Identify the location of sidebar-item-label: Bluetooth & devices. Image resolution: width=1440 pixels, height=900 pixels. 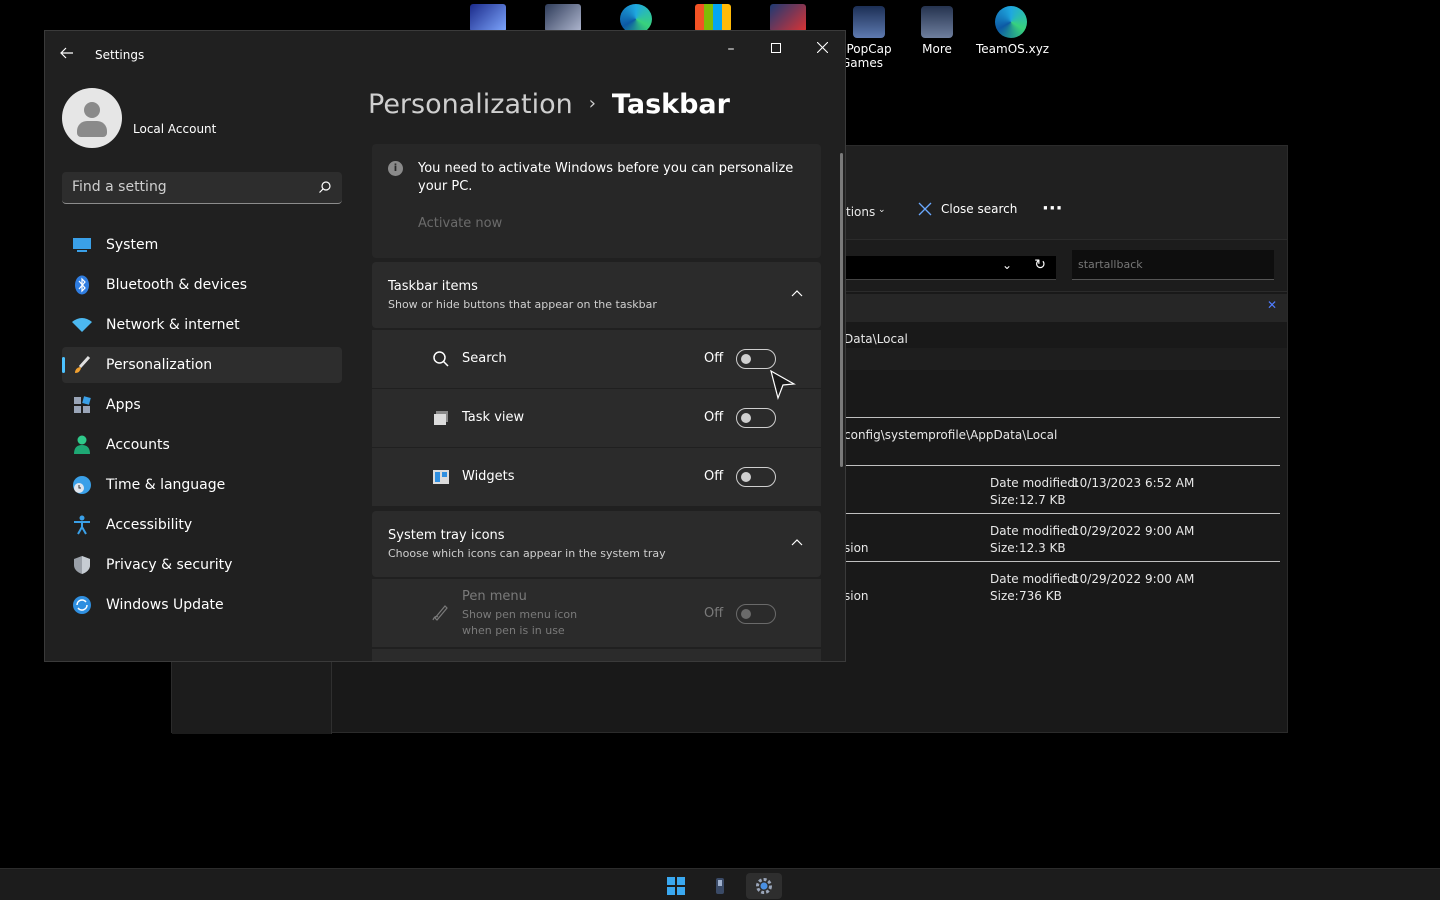
(177, 285).